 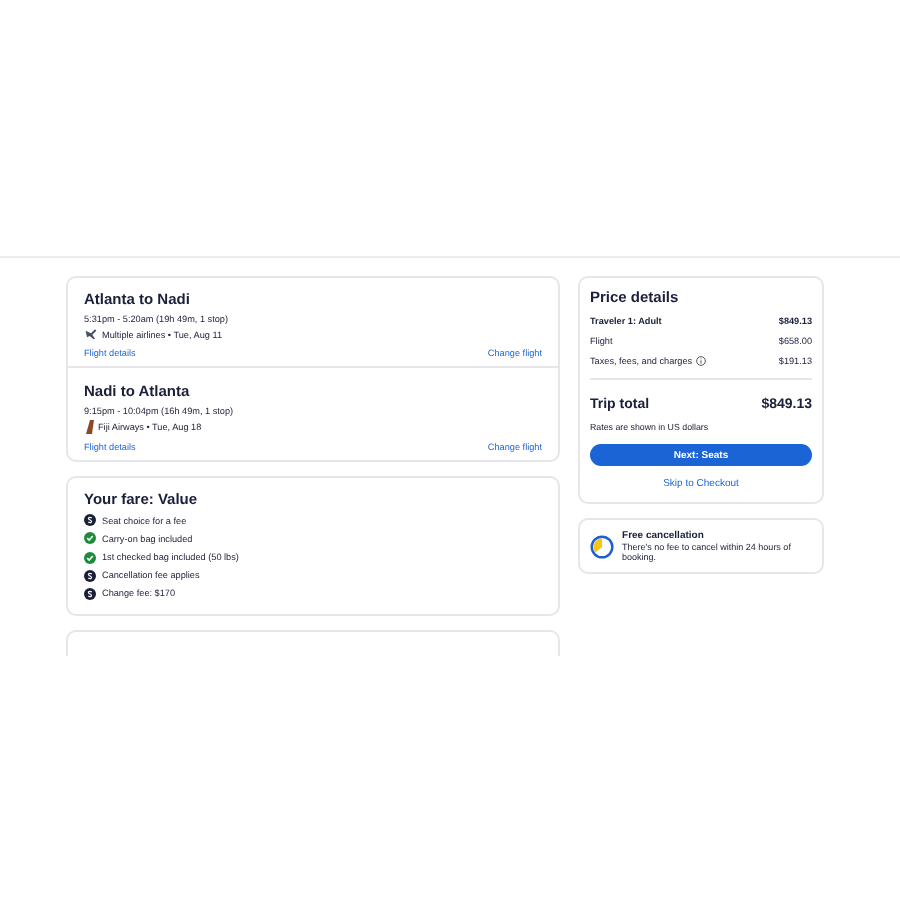 I want to click on clock-icon, so click(x=602, y=546).